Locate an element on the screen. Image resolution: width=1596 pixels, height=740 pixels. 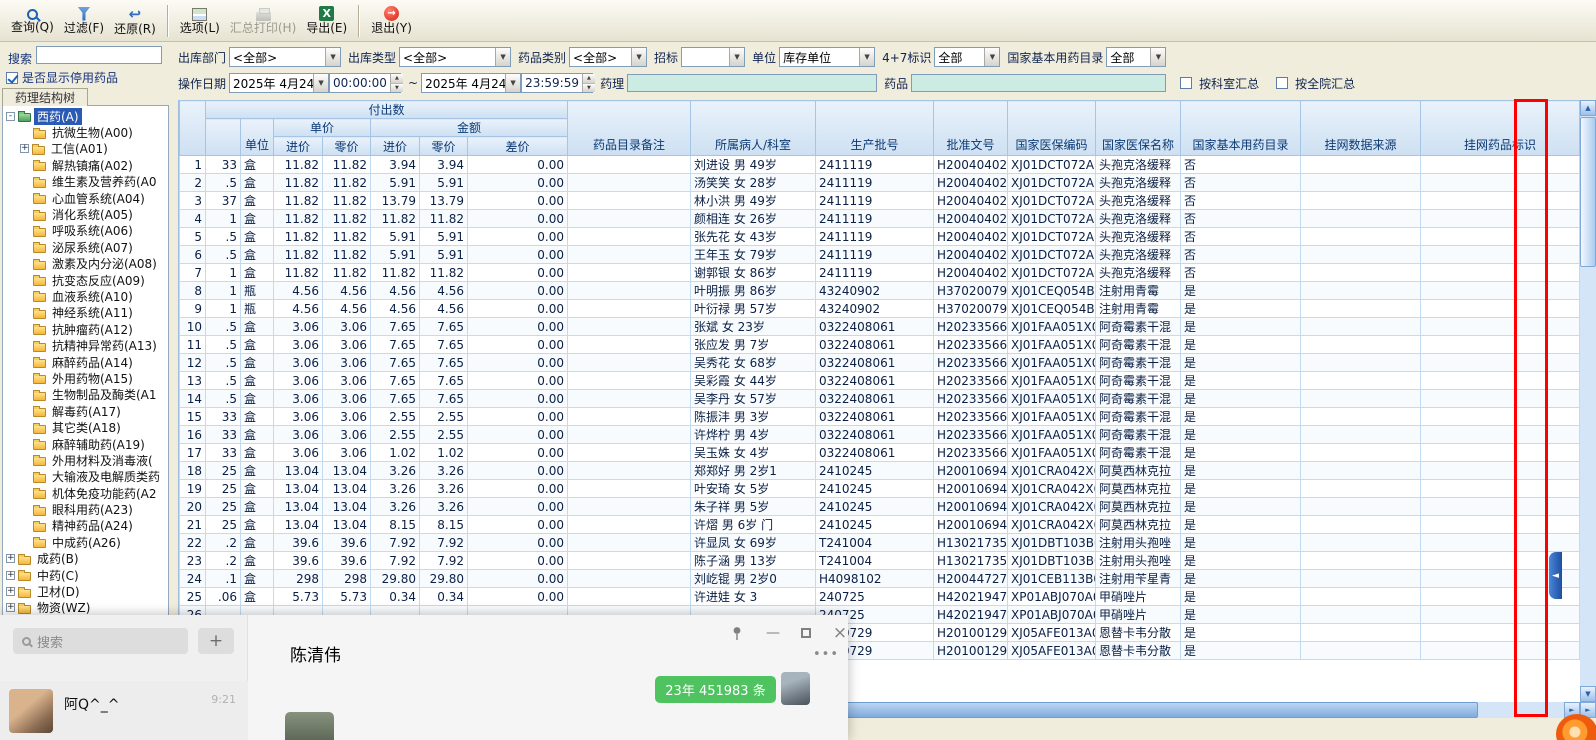
minimize-icon: — is located at coordinates (773, 633).